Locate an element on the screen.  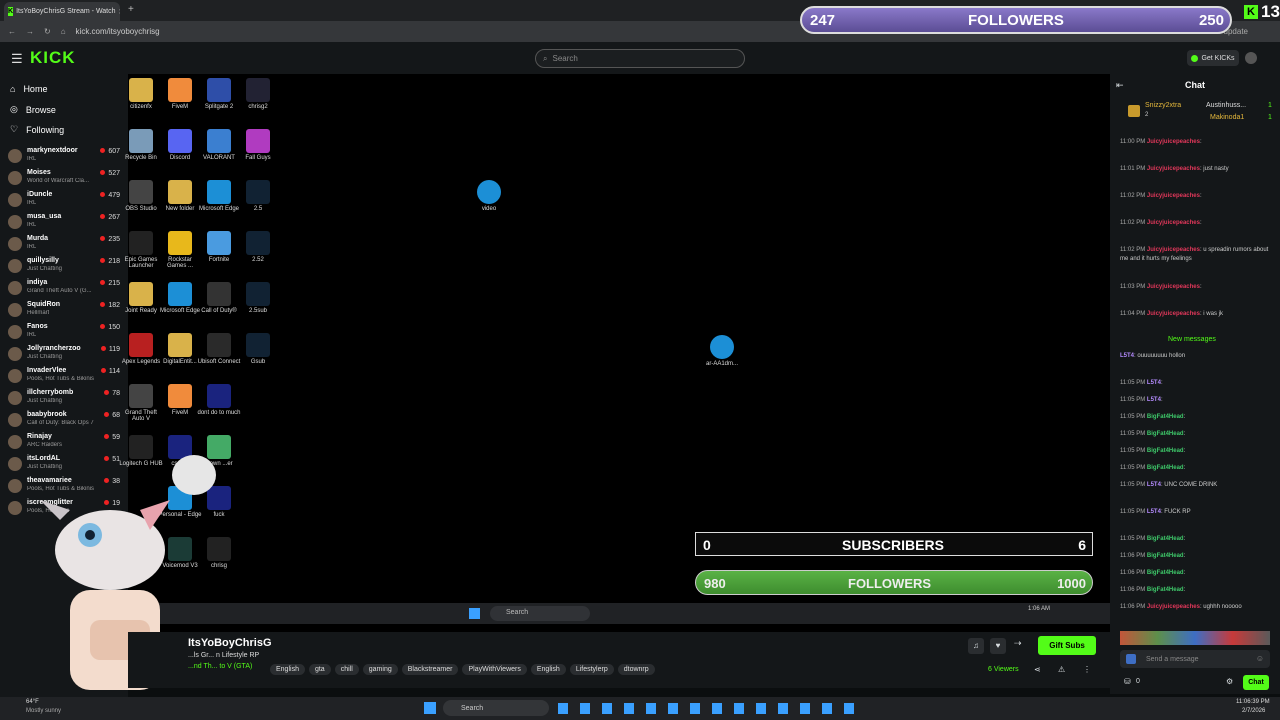
top-follower-current: 247 is located at coordinates (823, 20).